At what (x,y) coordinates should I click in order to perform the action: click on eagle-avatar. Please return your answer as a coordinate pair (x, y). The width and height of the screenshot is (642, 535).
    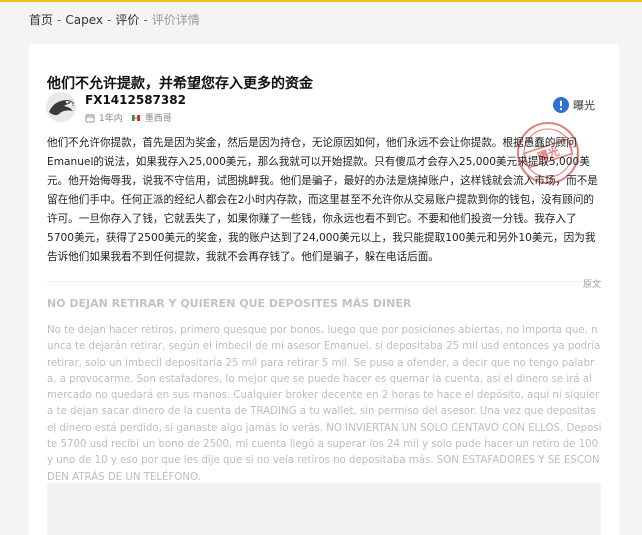
    Looking at the image, I should click on (61, 107).